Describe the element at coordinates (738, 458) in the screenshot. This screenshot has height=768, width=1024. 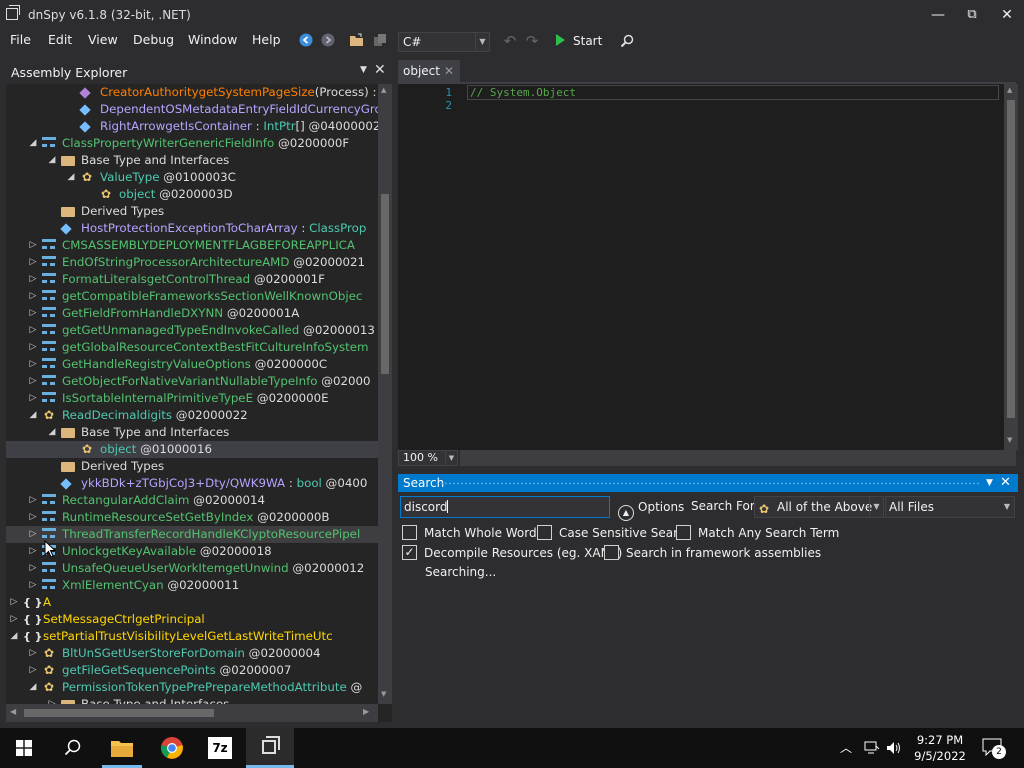
I see `editor-horizontal-scrollbar` at that location.